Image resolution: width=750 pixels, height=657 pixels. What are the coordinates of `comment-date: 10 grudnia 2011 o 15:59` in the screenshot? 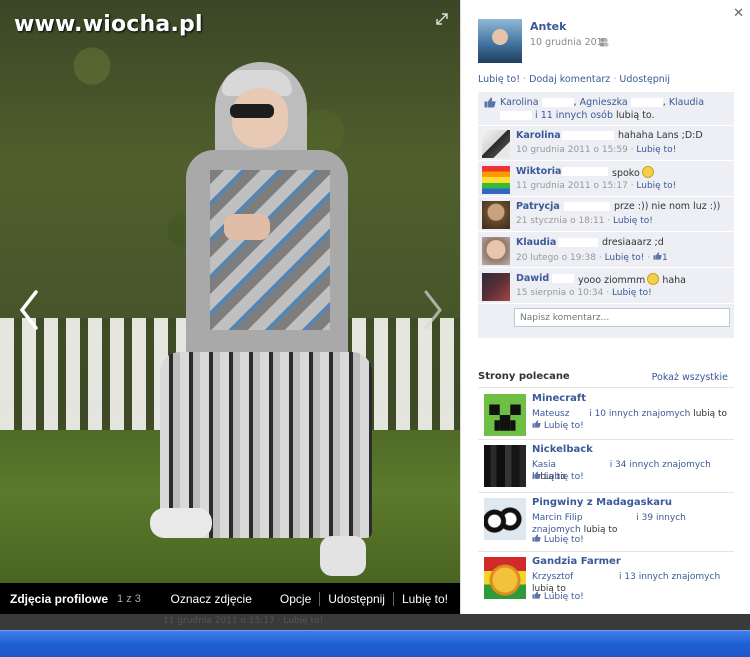 It's located at (572, 150).